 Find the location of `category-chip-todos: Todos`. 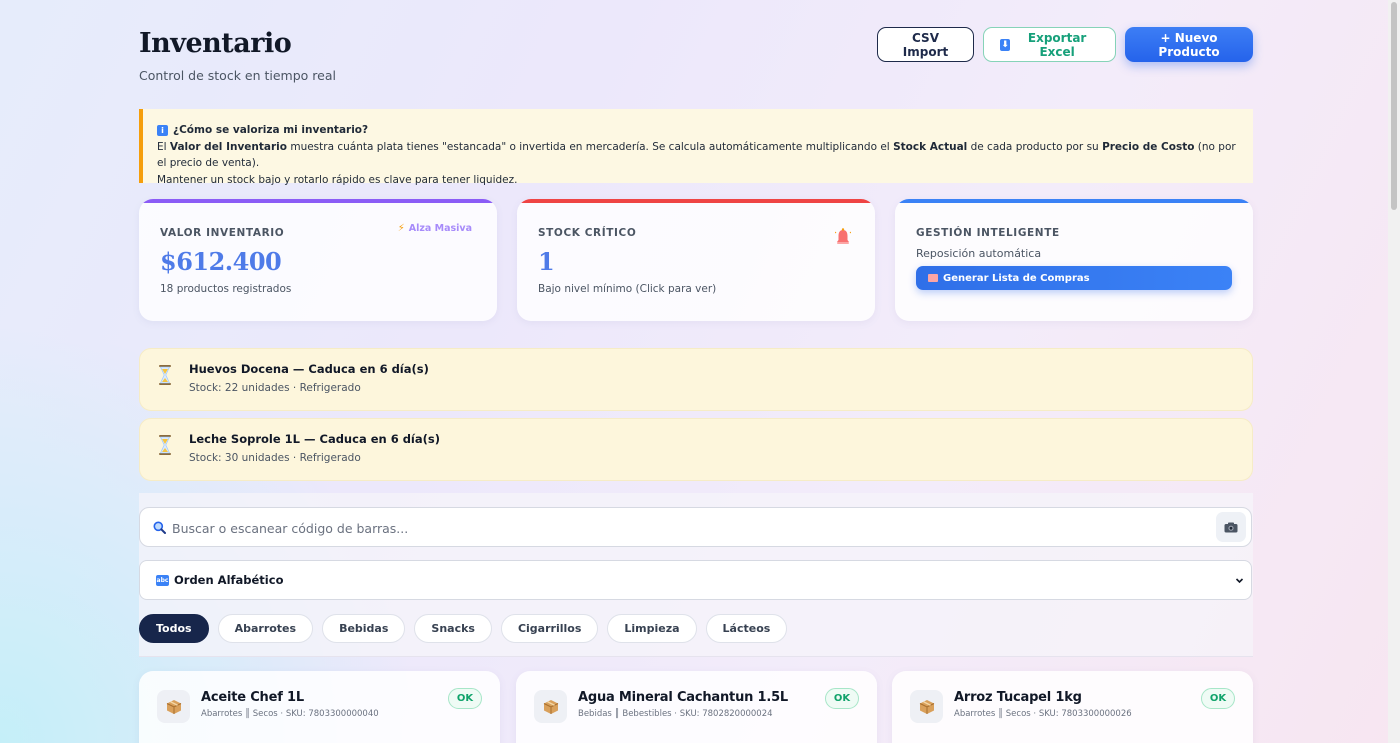

category-chip-todos: Todos is located at coordinates (174, 628).